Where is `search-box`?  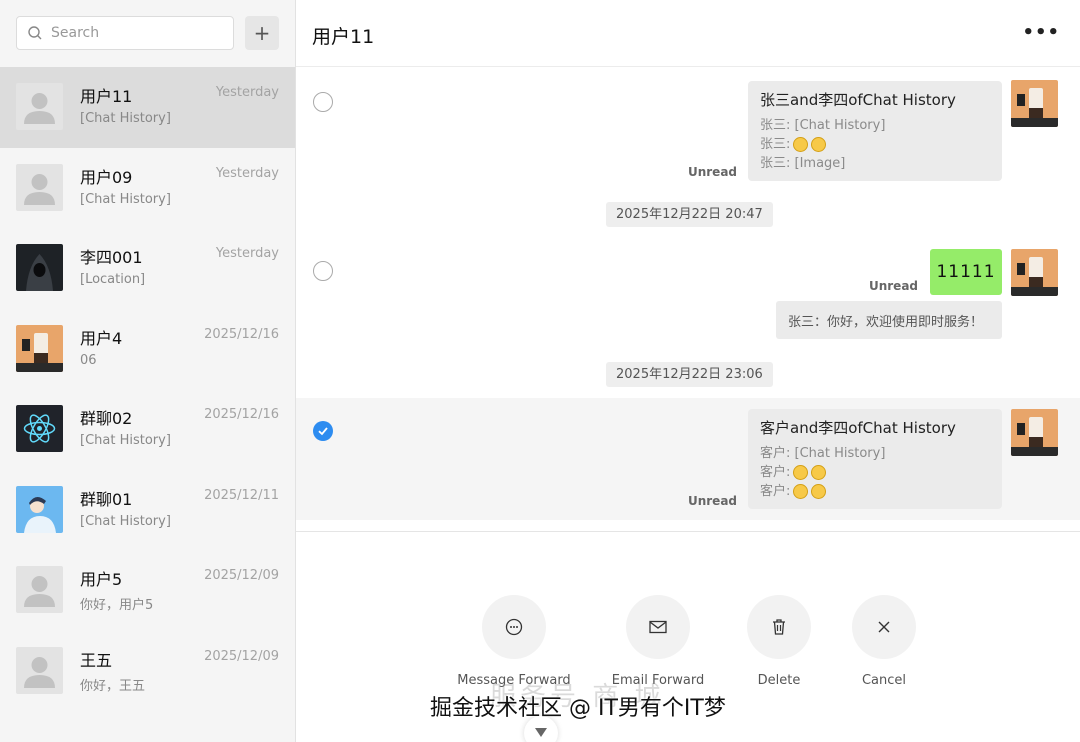 search-box is located at coordinates (125, 33).